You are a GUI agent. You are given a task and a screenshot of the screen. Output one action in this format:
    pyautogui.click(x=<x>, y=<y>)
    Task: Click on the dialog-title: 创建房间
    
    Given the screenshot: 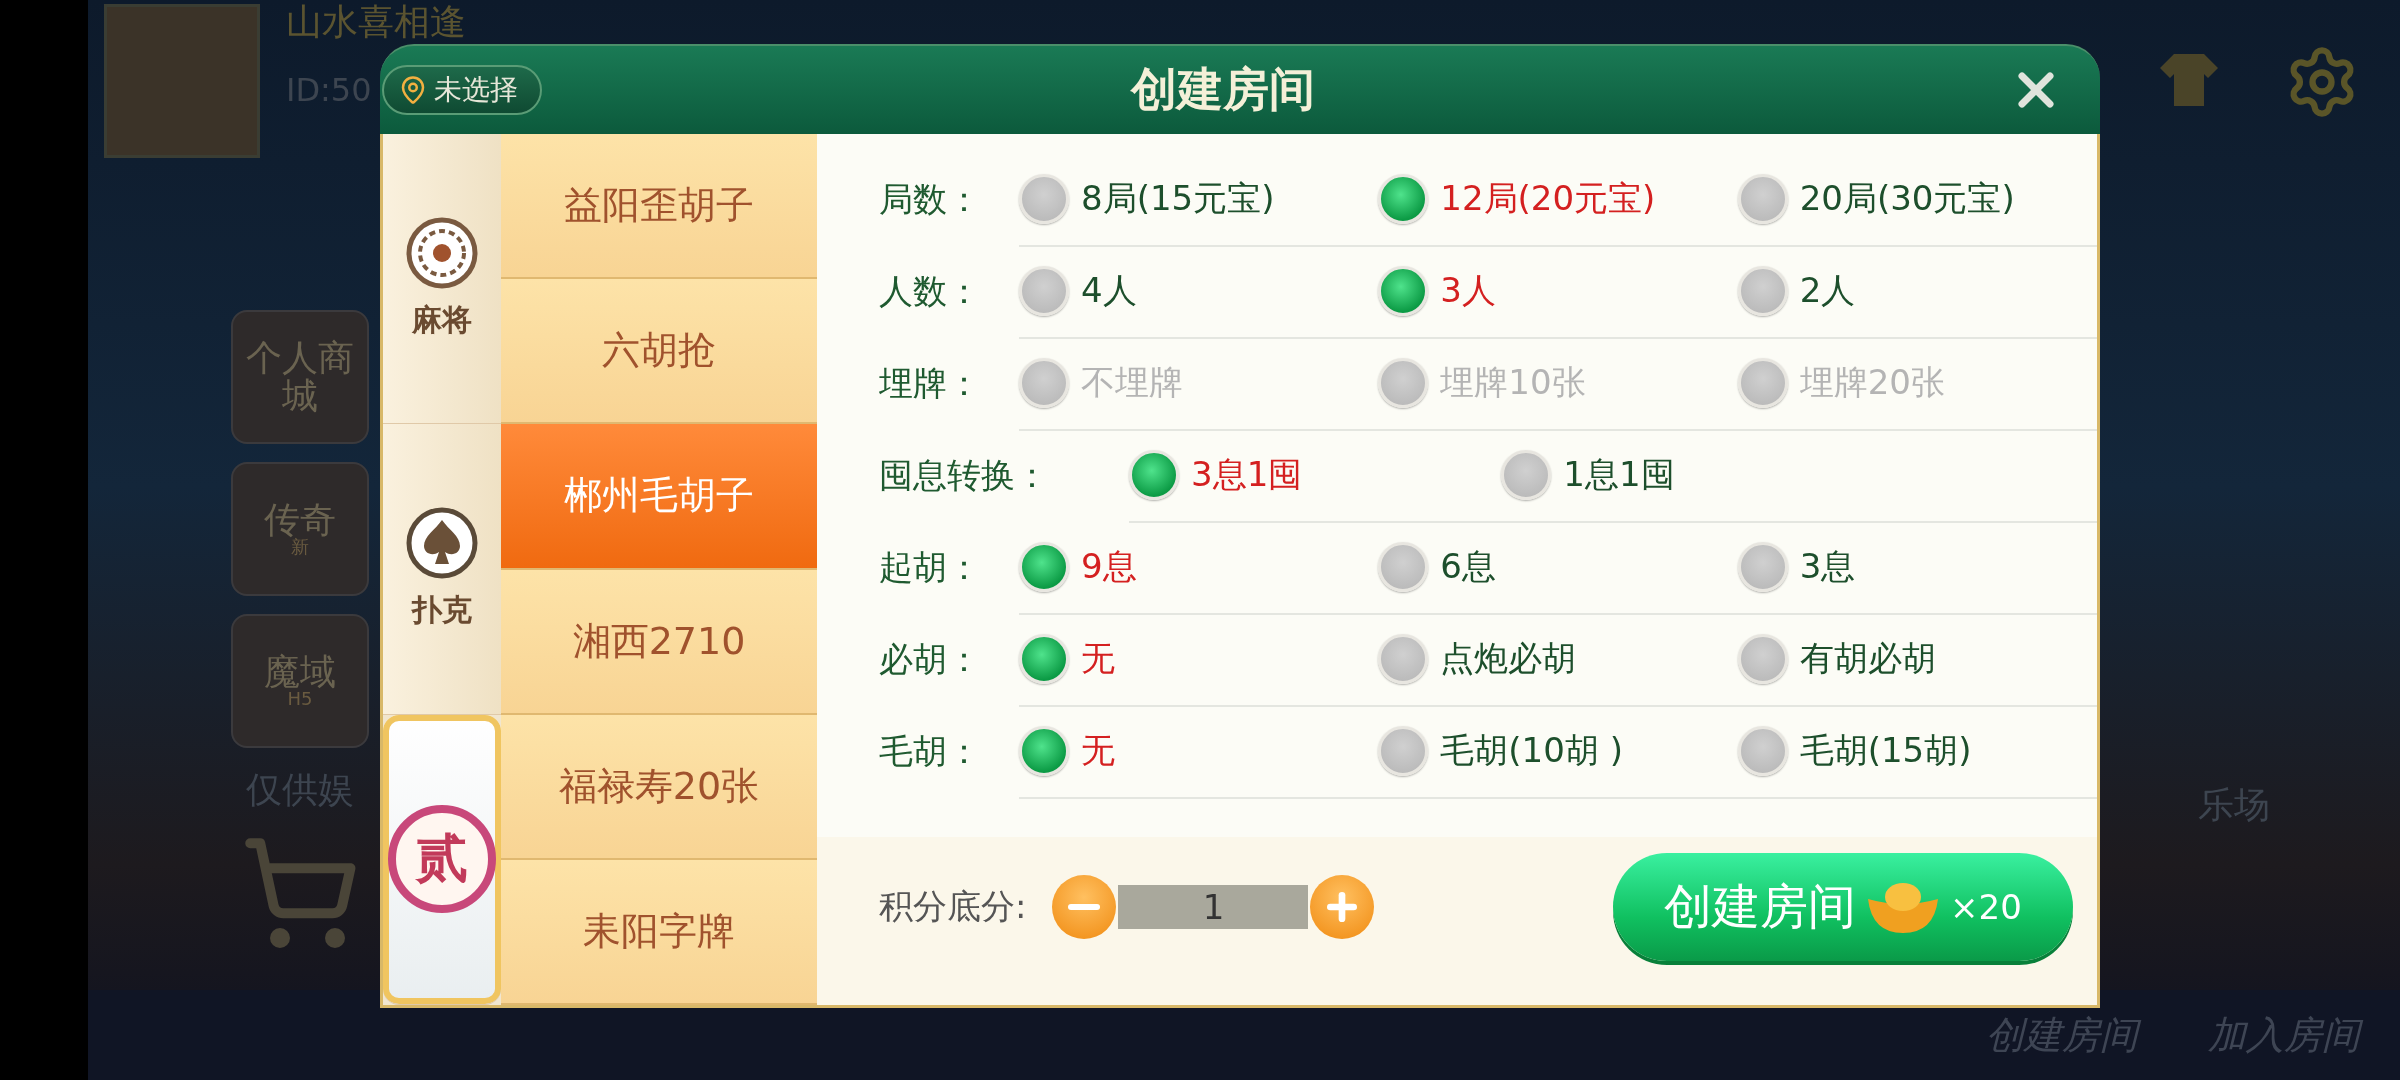 What is the action you would take?
    pyautogui.click(x=1223, y=89)
    